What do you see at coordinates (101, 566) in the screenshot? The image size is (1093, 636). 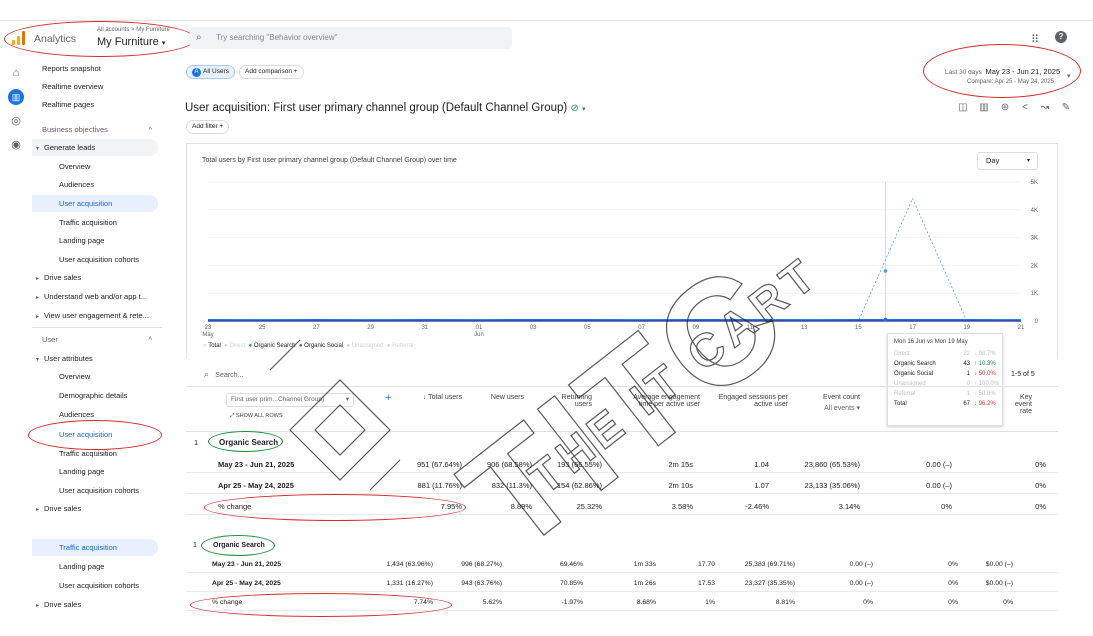 I see `sidebar-item-lower-landing-page: Landing page` at bounding box center [101, 566].